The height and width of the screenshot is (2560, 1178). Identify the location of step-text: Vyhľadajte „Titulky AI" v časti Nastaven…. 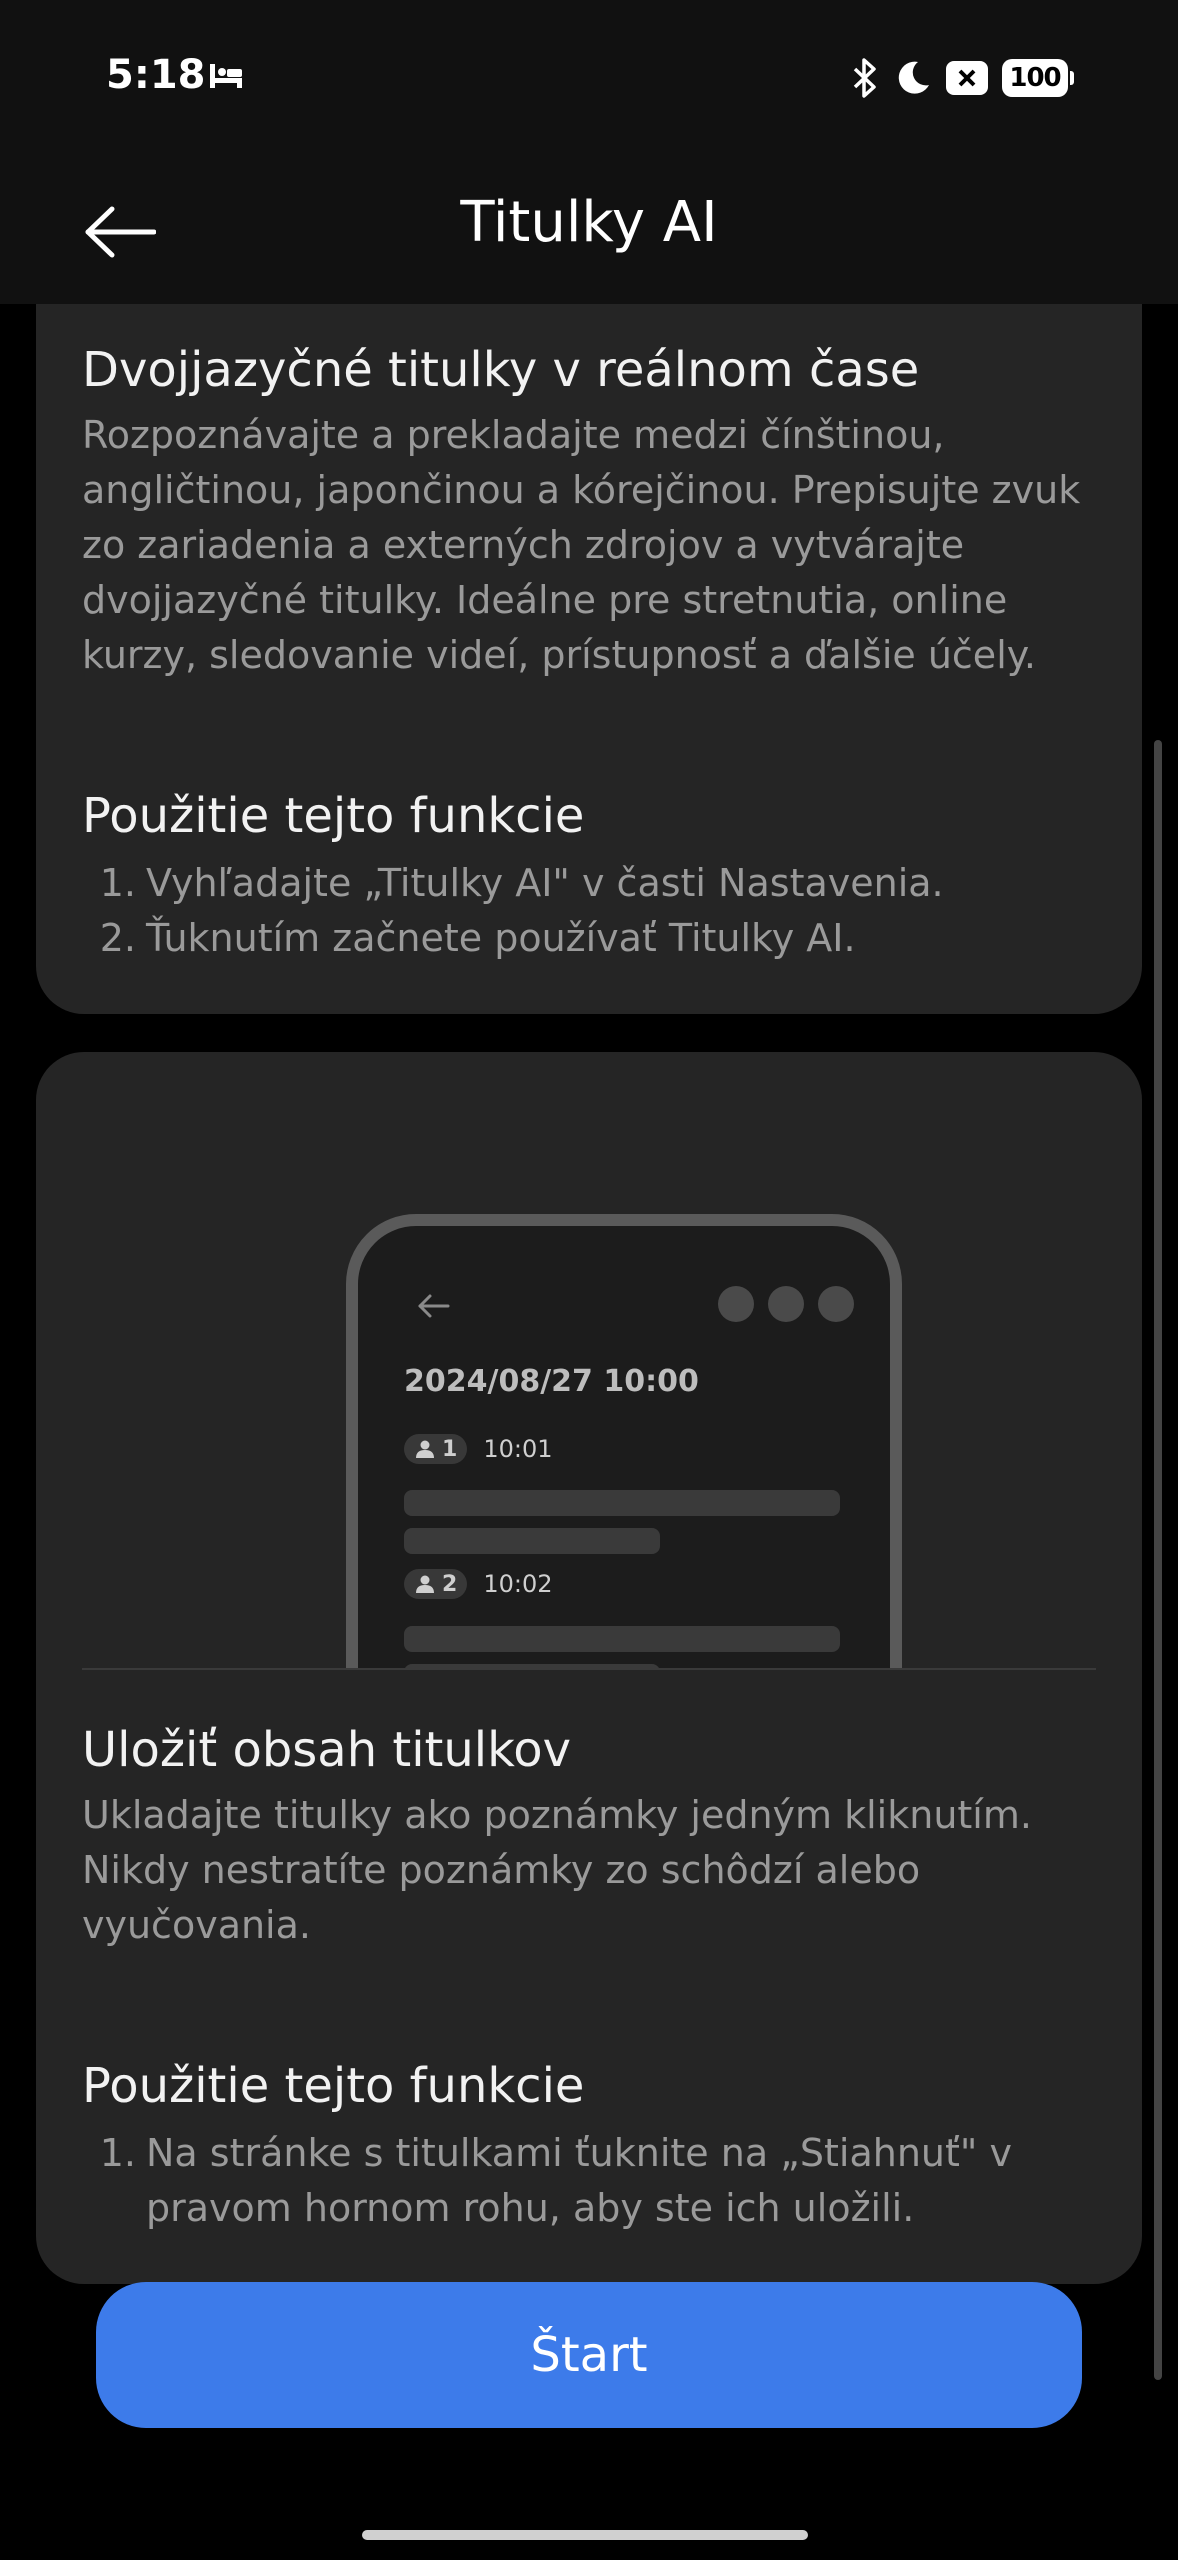
(545, 883).